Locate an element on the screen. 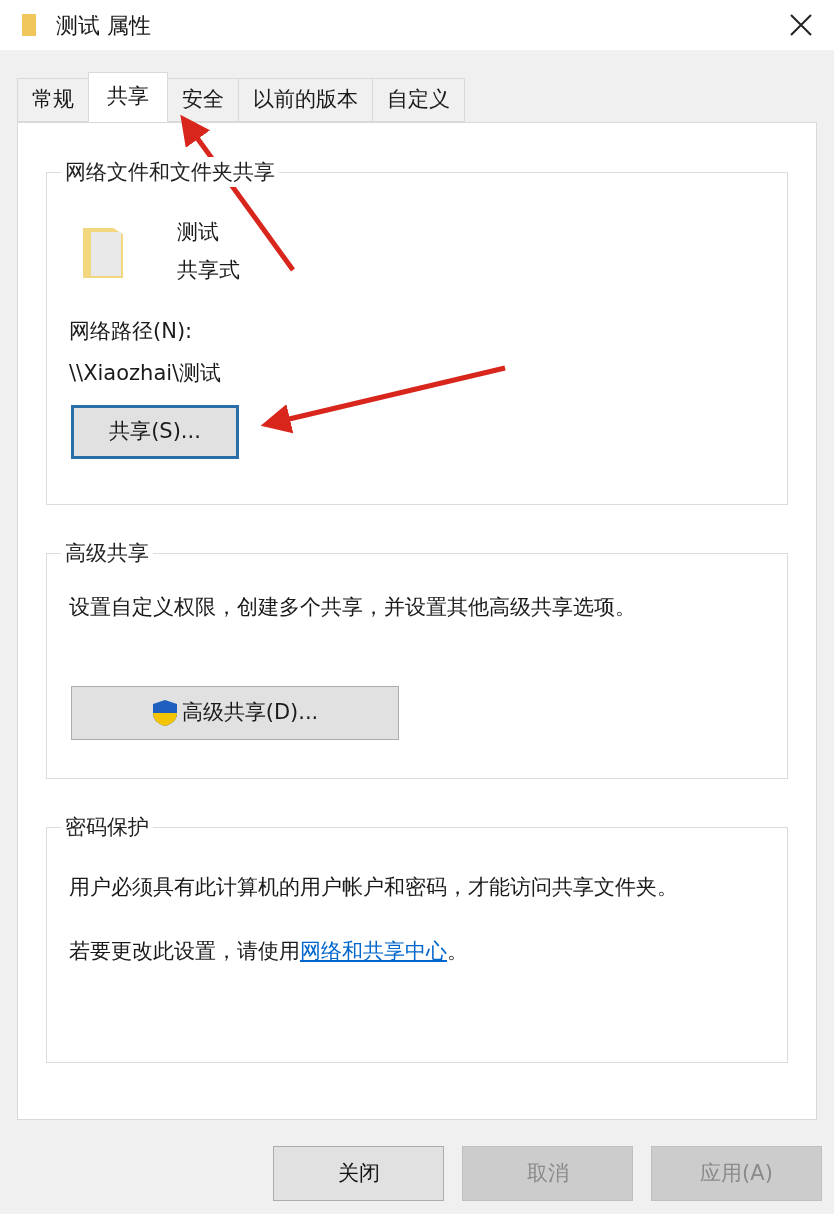 Image resolution: width=834 pixels, height=1214 pixels. tab: 以前的版本 is located at coordinates (305, 100).